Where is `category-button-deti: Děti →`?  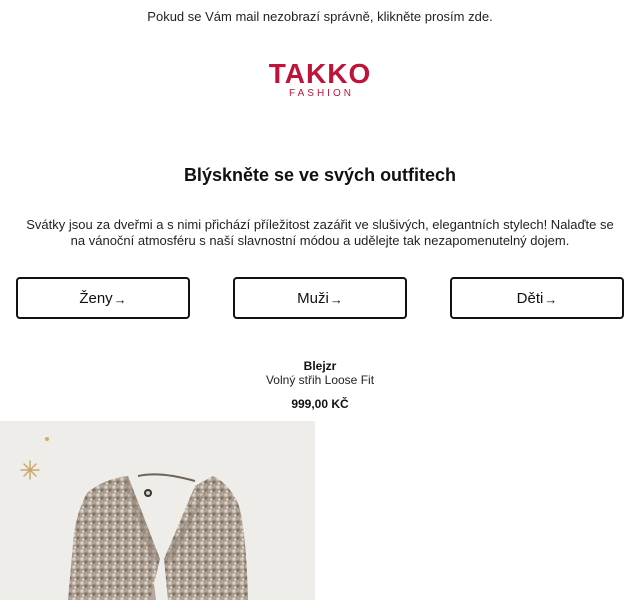
category-button-deti: Děti → is located at coordinates (537, 298).